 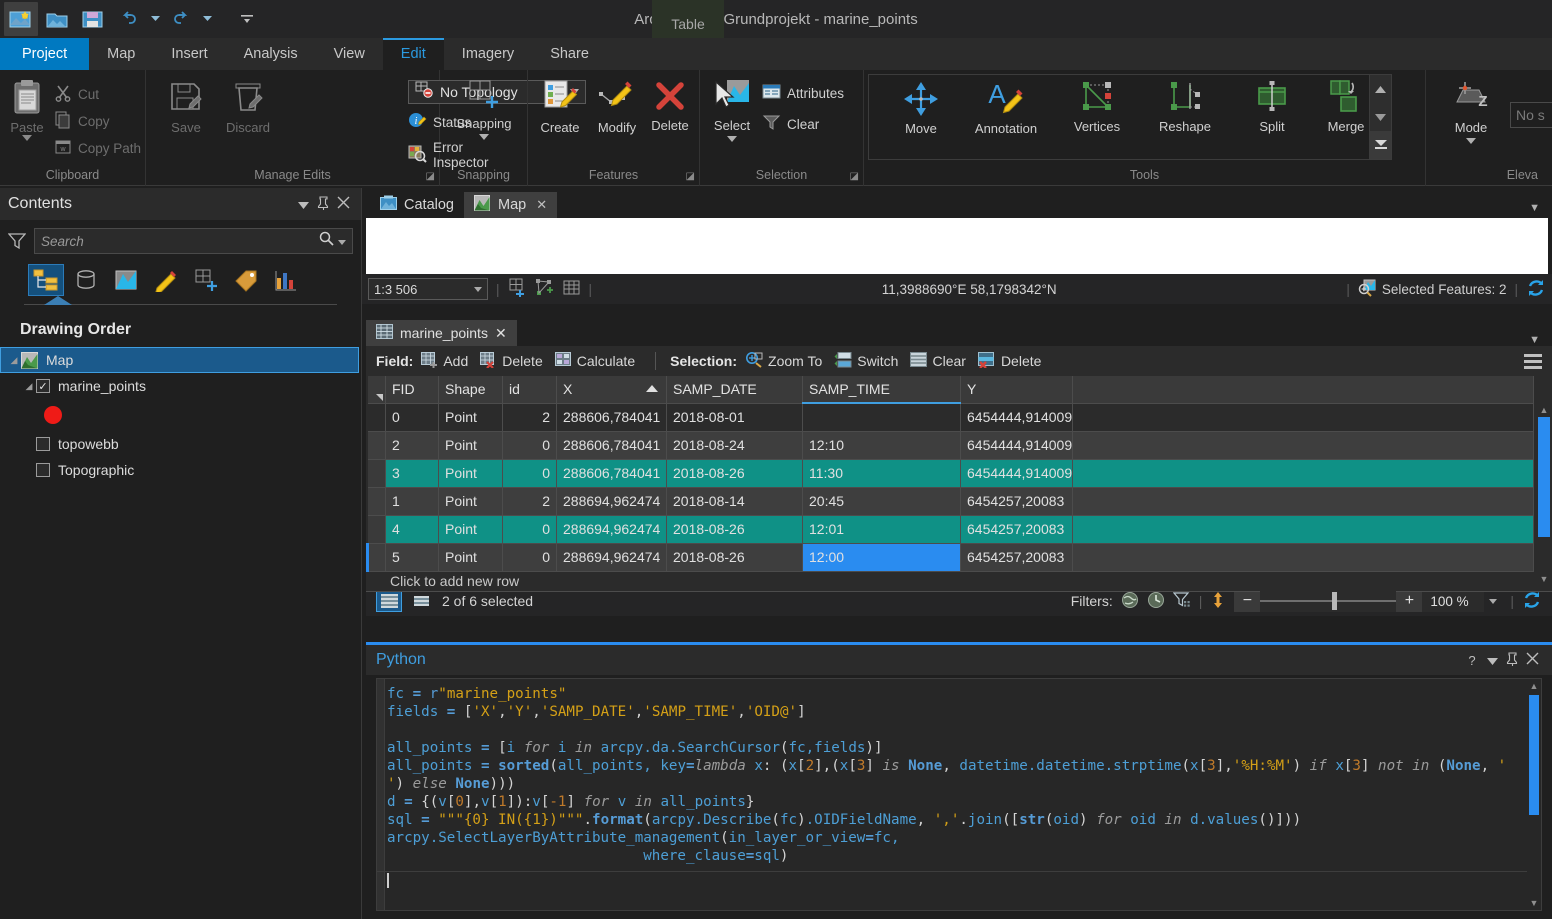 I want to click on gallery-expand-icon, so click(x=1380, y=145).